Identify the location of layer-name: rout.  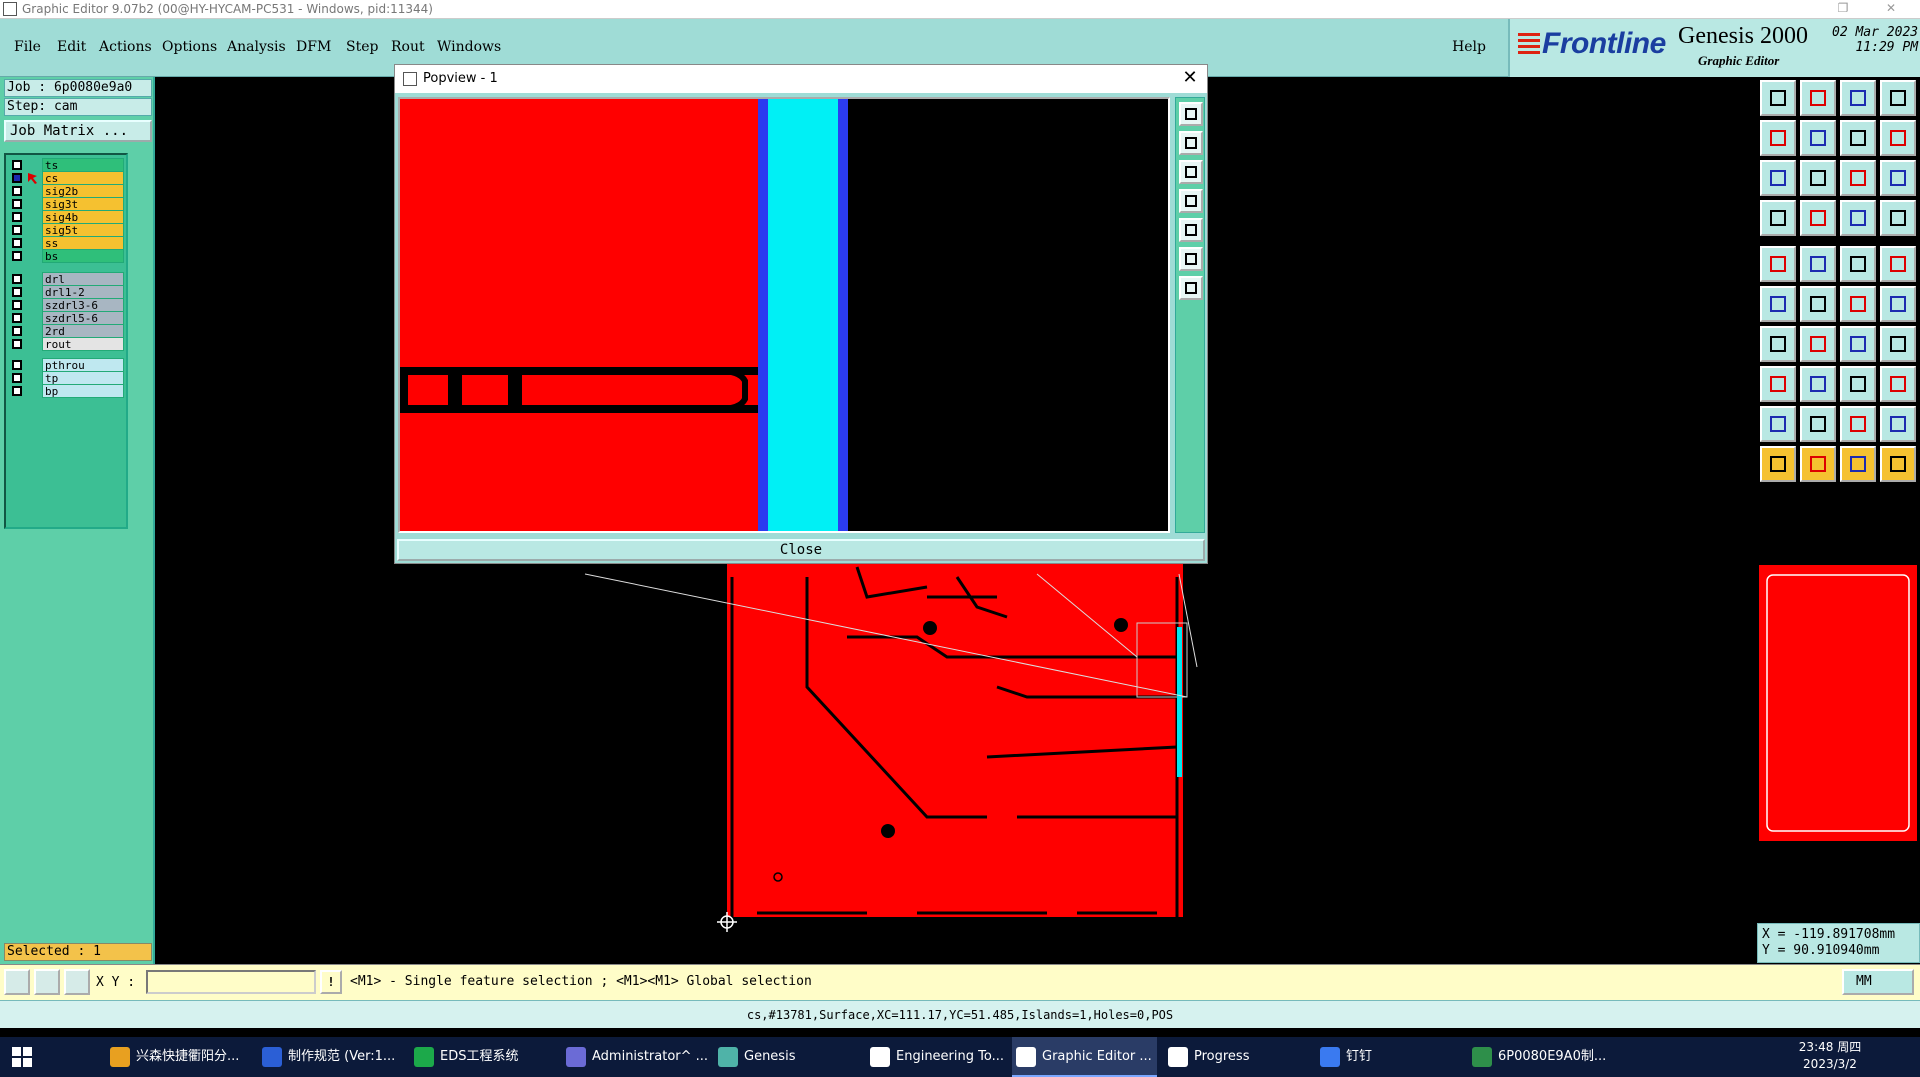
(83, 344).